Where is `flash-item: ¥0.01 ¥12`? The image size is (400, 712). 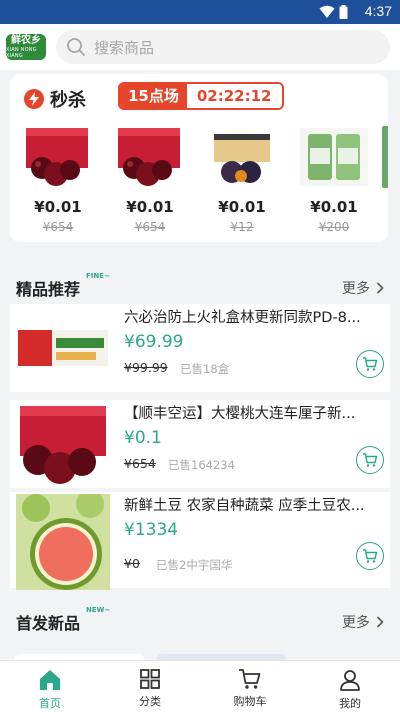 flash-item: ¥0.01 ¥12 is located at coordinates (242, 179).